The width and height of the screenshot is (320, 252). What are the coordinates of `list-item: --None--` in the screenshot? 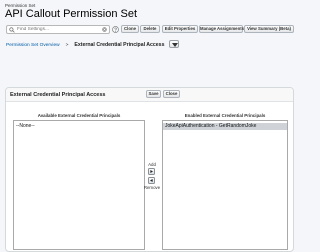 It's located at (79, 126).